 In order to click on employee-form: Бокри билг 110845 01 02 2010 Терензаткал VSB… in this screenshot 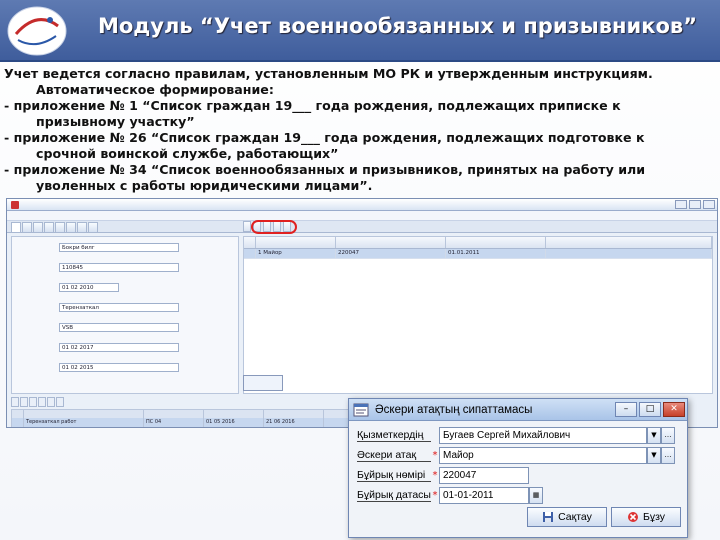, I will do `click(125, 315)`.